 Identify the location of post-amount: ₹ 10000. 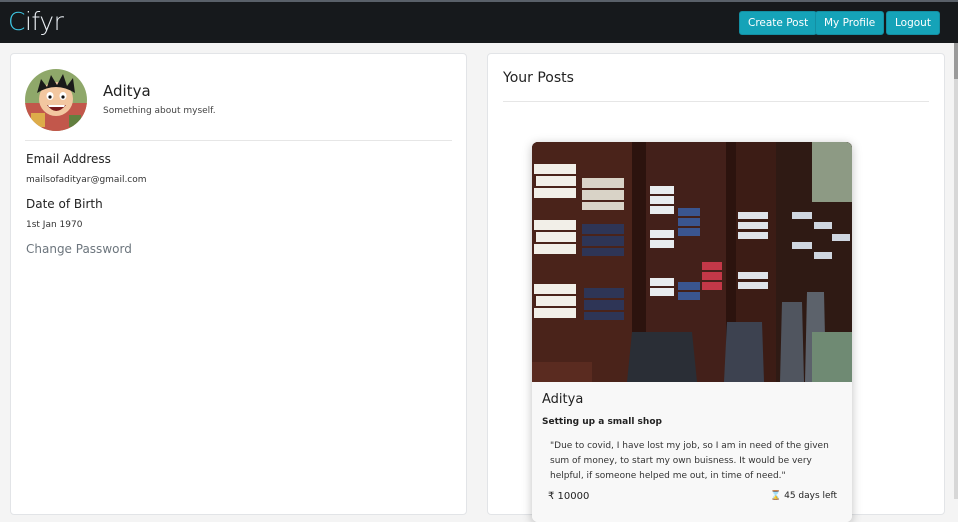
(569, 496).